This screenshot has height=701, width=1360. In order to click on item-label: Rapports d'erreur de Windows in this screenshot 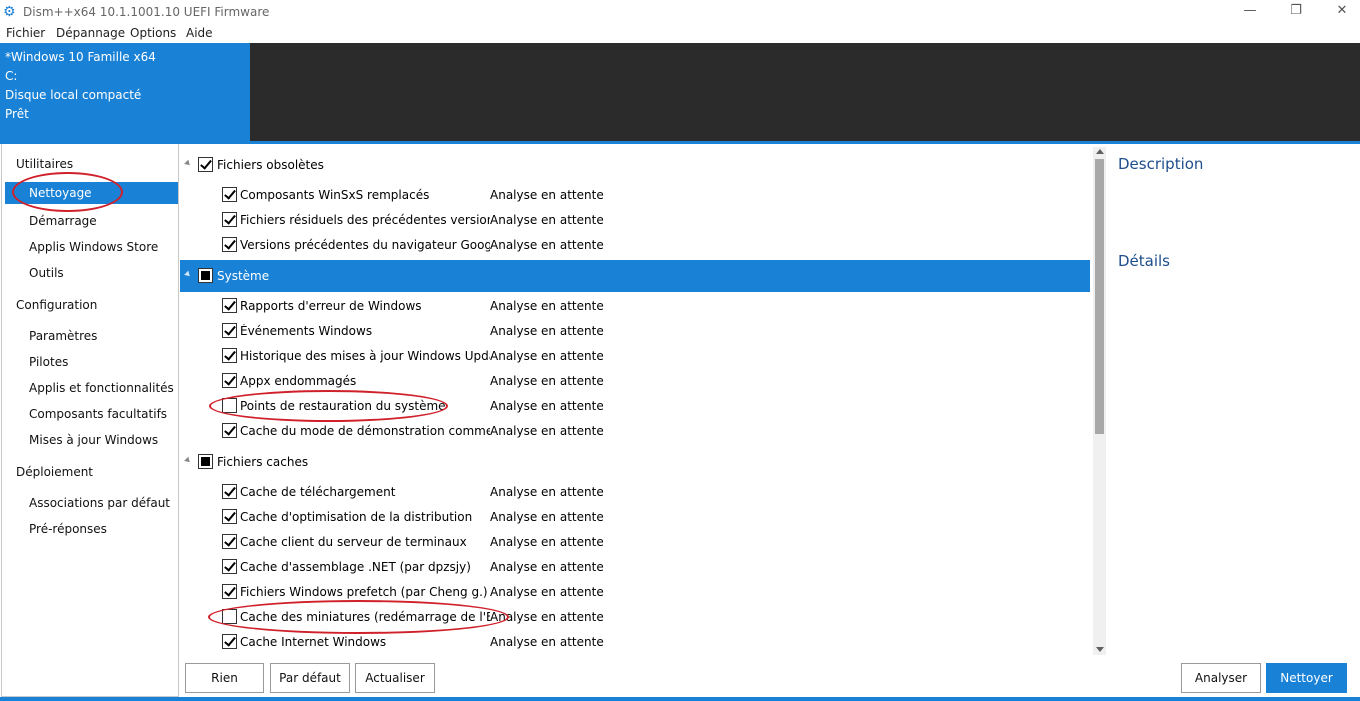, I will do `click(331, 306)`.